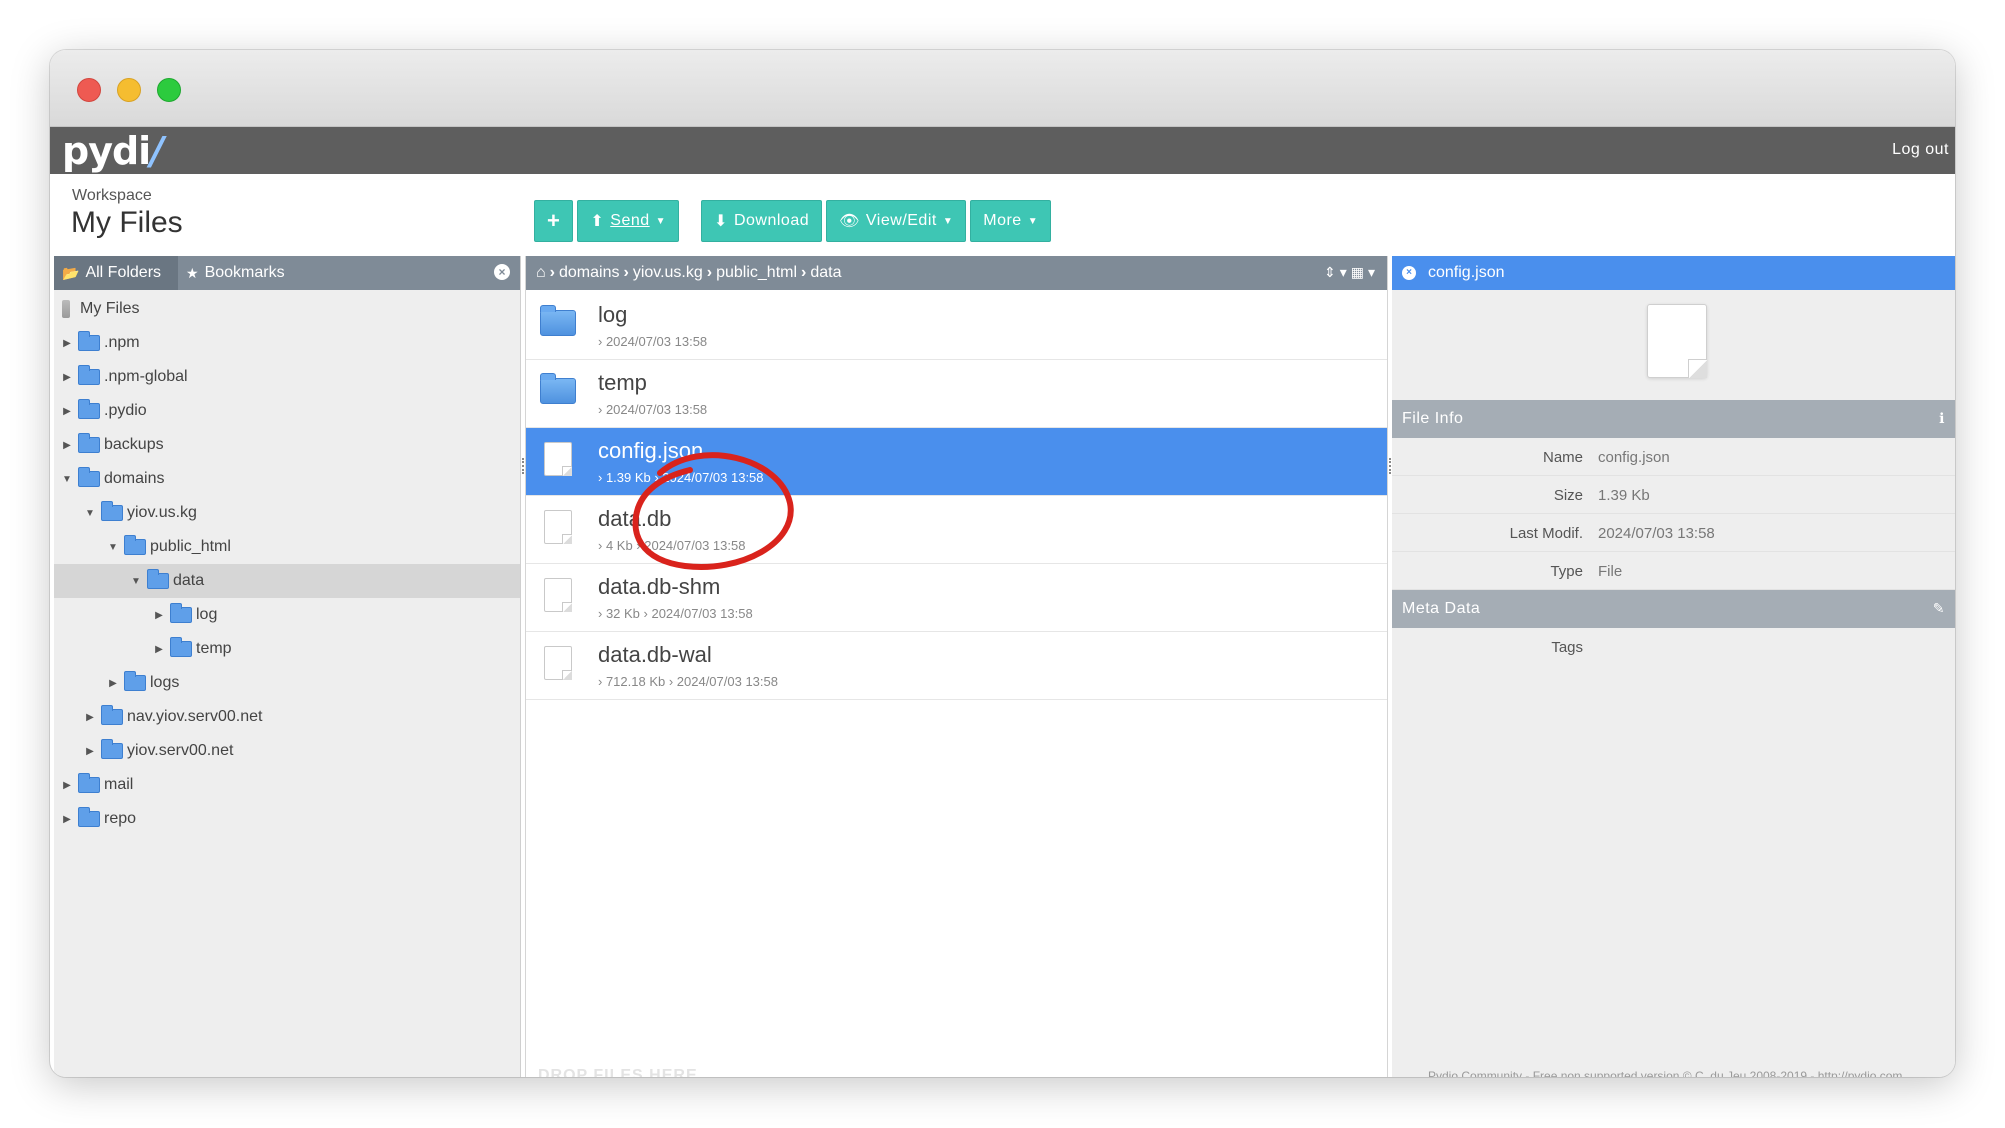 This screenshot has width=2005, height=1128. What do you see at coordinates (675, 613) in the screenshot?
I see `file-meta: › 32 Kb › 2024/07/03 13:58` at bounding box center [675, 613].